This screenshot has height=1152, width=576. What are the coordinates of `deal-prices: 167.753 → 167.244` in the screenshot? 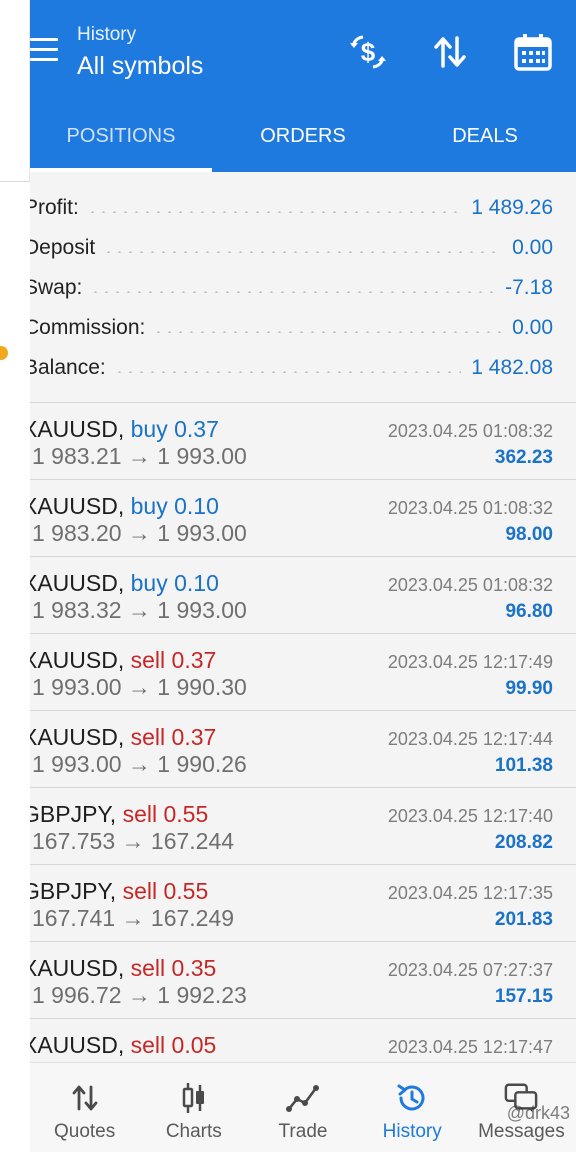 It's located at (133, 841).